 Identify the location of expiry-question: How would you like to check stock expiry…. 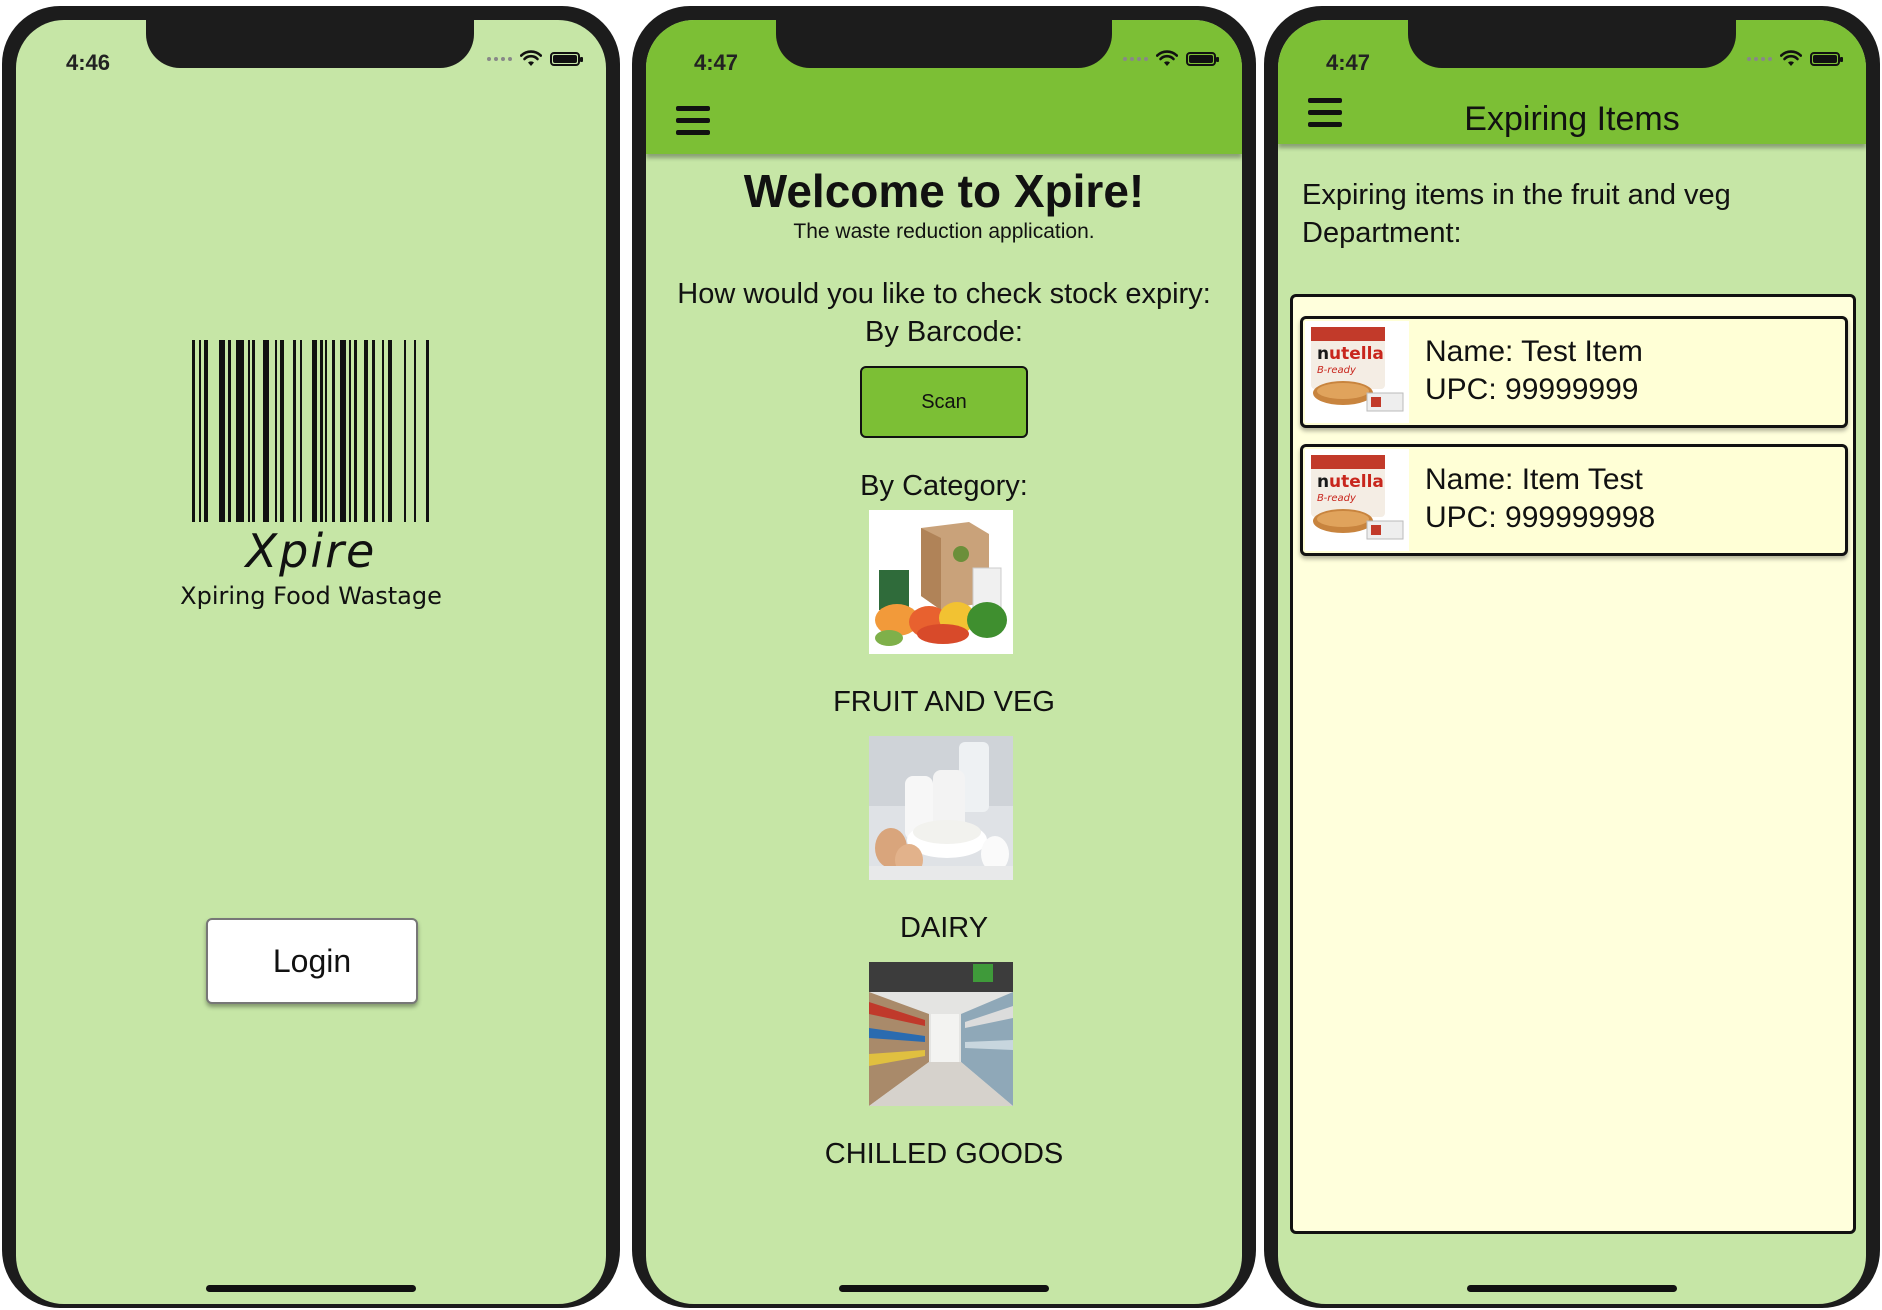
(944, 294).